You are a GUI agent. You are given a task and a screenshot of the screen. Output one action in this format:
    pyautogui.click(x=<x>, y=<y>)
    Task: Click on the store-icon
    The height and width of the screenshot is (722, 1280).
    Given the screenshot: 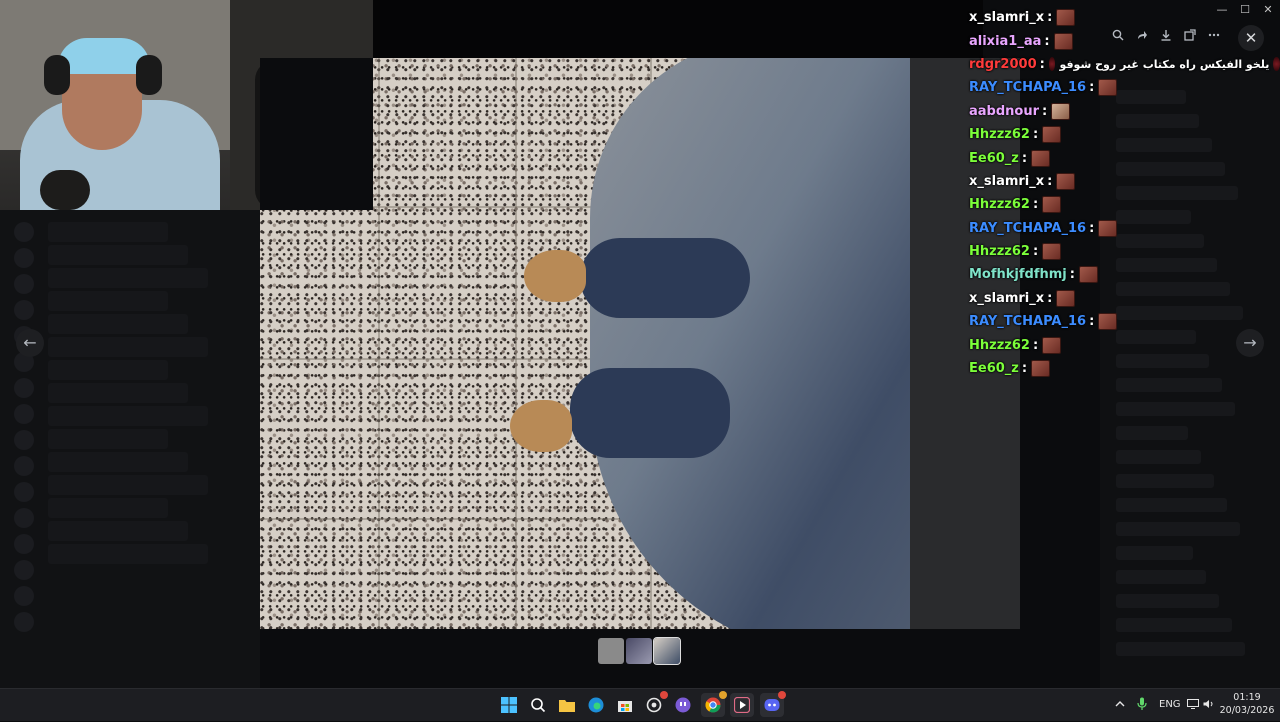 What is the action you would take?
    pyautogui.click(x=625, y=705)
    